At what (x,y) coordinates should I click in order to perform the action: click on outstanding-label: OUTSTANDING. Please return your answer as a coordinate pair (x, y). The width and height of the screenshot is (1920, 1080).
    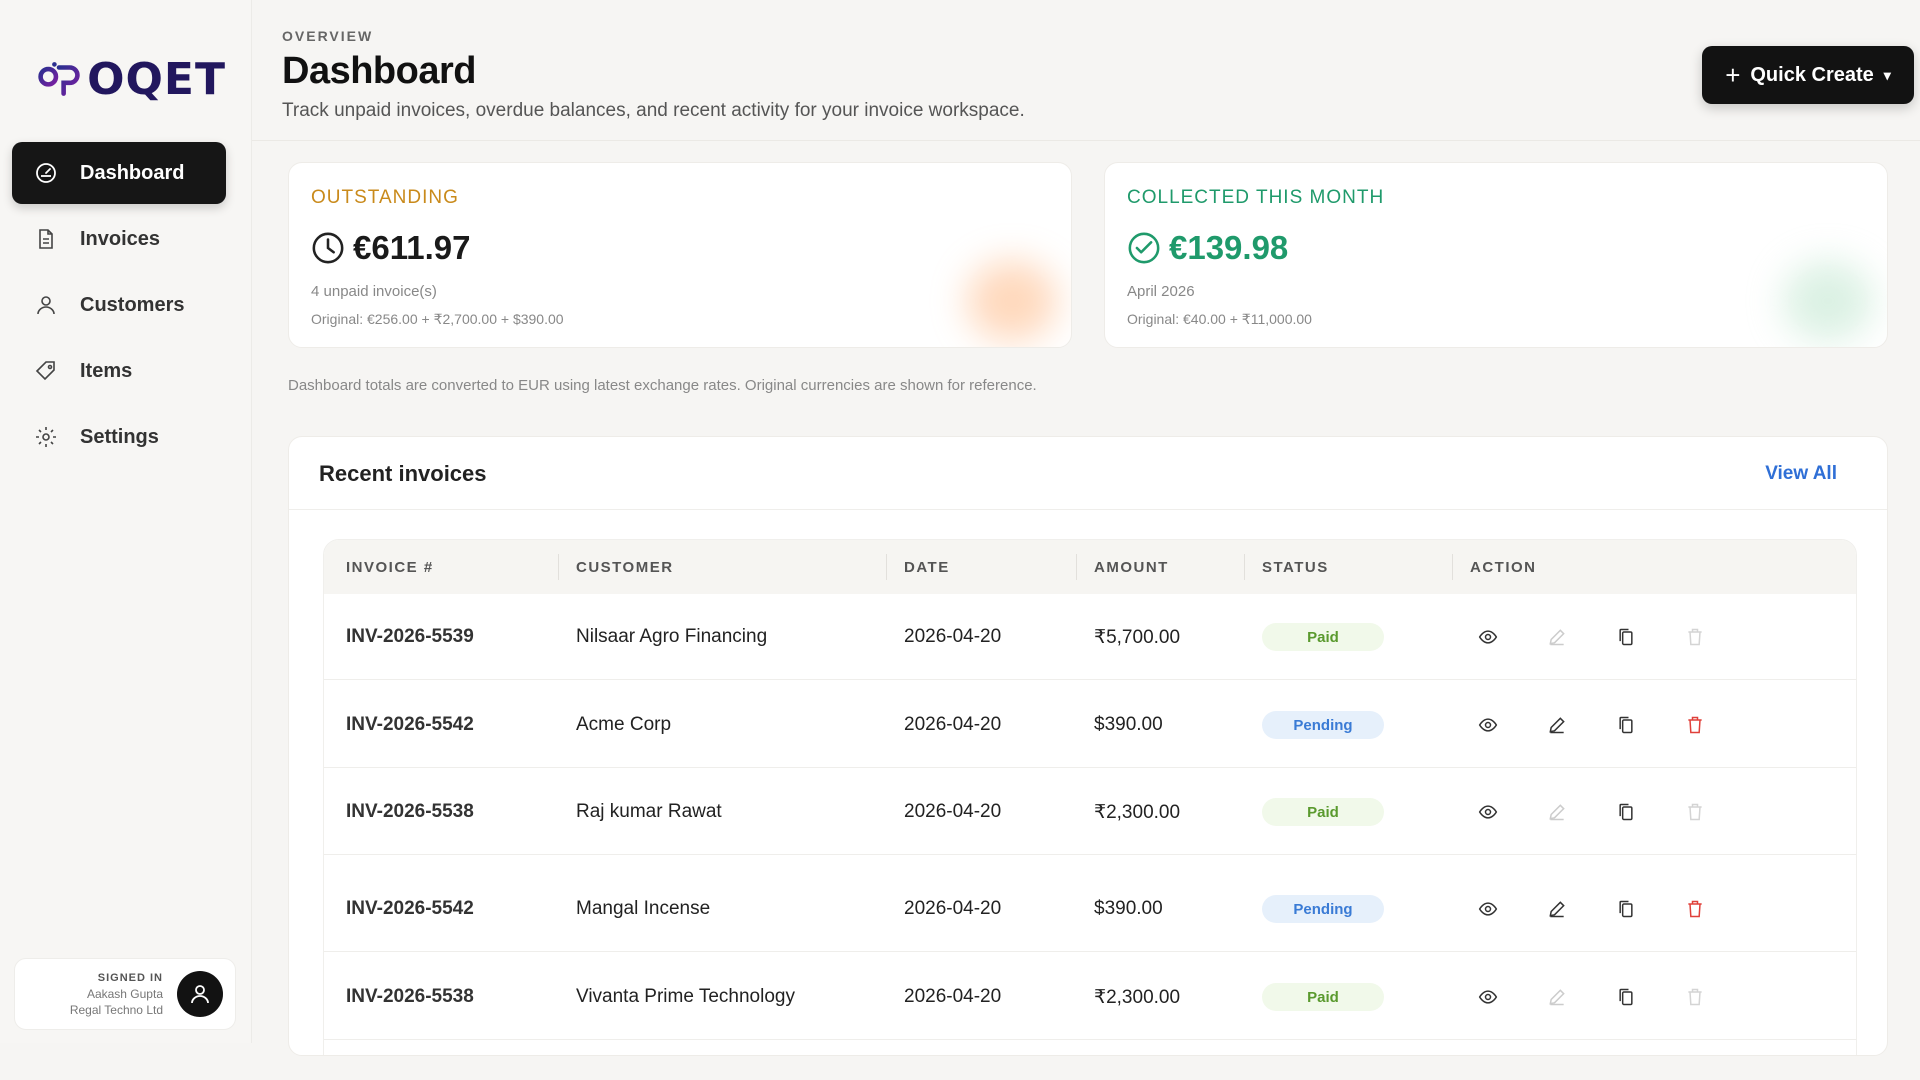
    Looking at the image, I should click on (385, 197).